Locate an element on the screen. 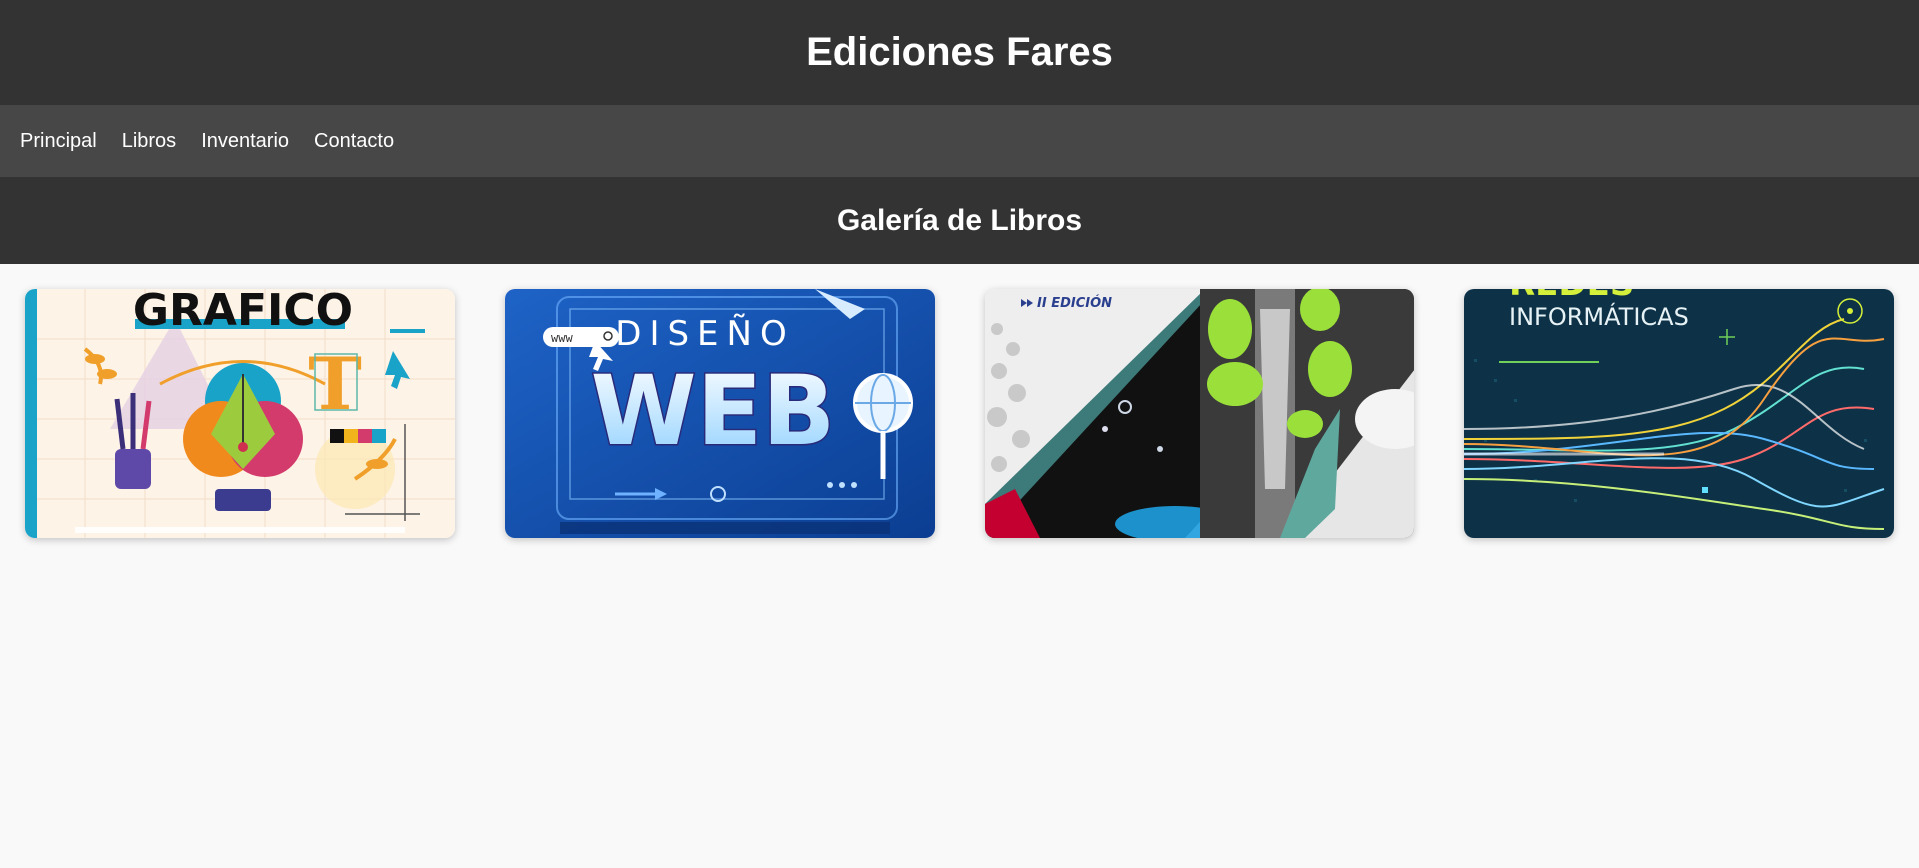  book-card-segunda-edicion: II EDICIÓN is located at coordinates (1199, 413).